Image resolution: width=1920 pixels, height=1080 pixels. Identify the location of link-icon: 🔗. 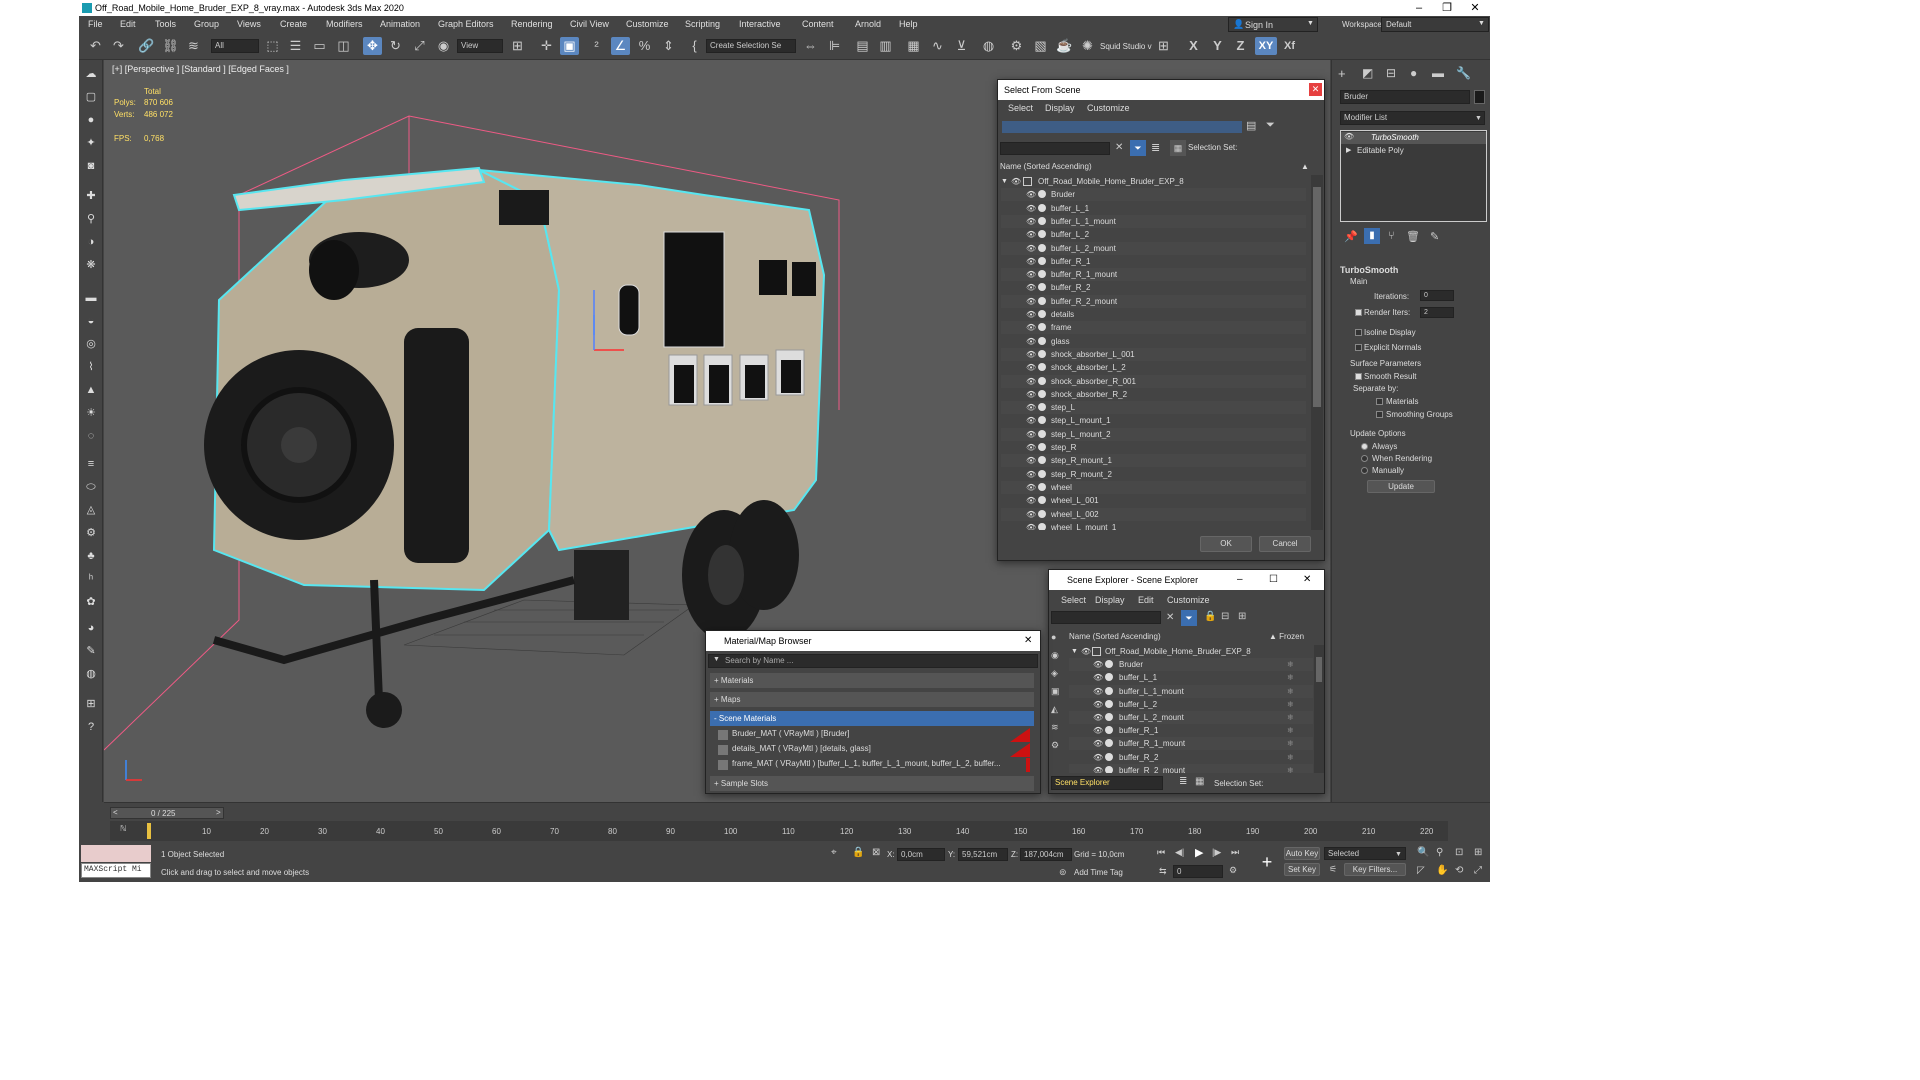
(146, 46).